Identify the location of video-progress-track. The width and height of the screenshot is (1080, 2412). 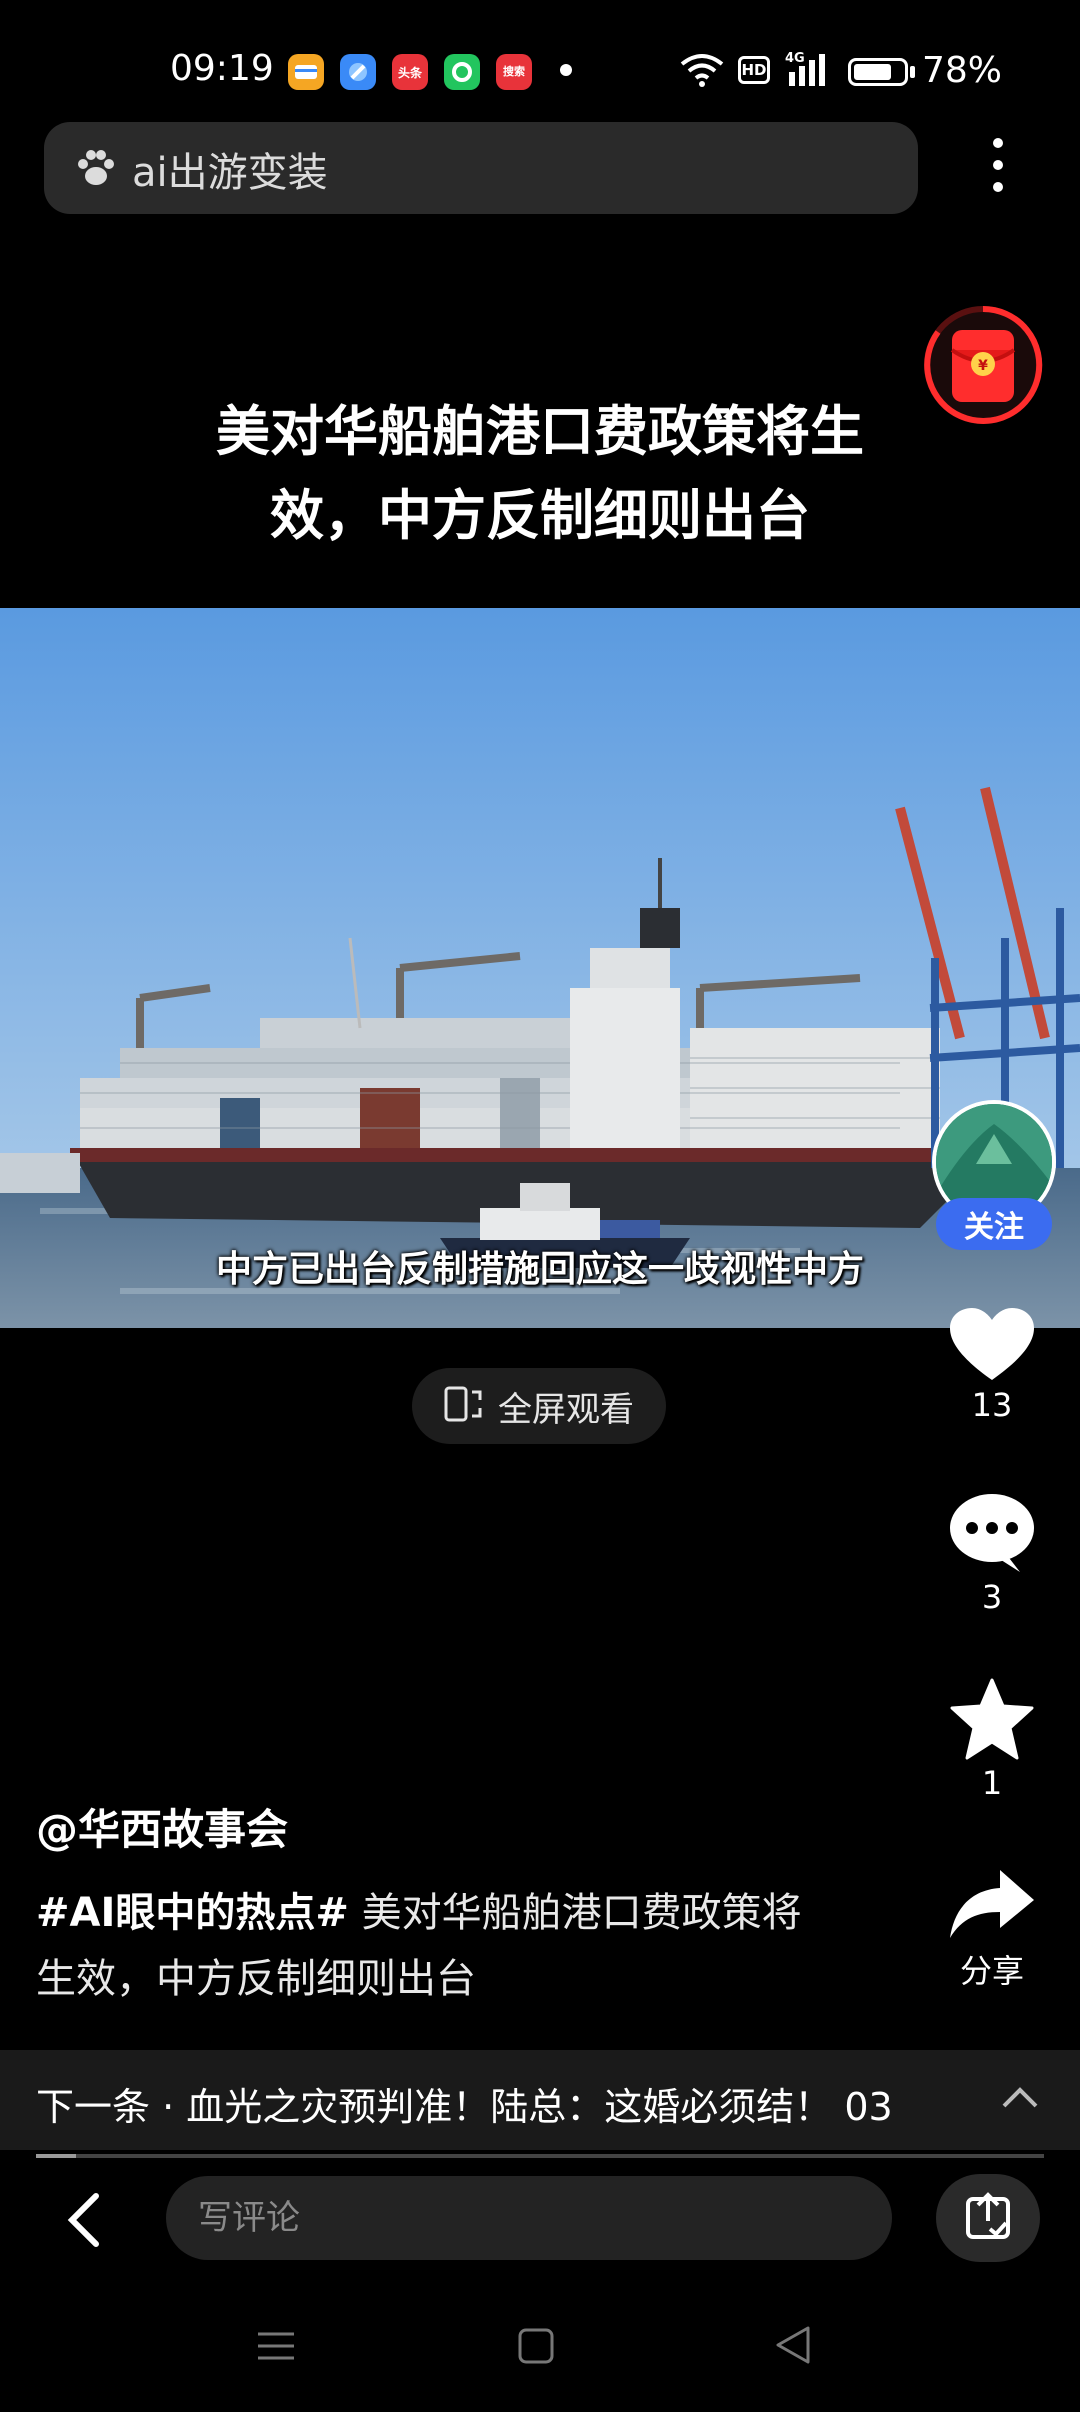
(540, 2156).